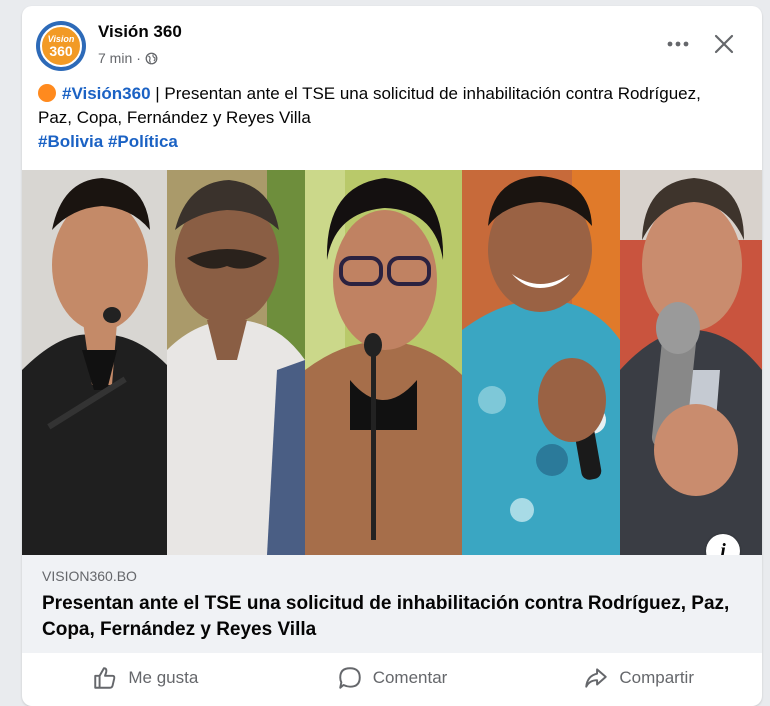 This screenshot has width=770, height=706. I want to click on post-meta: 7 min ·, so click(128, 58).